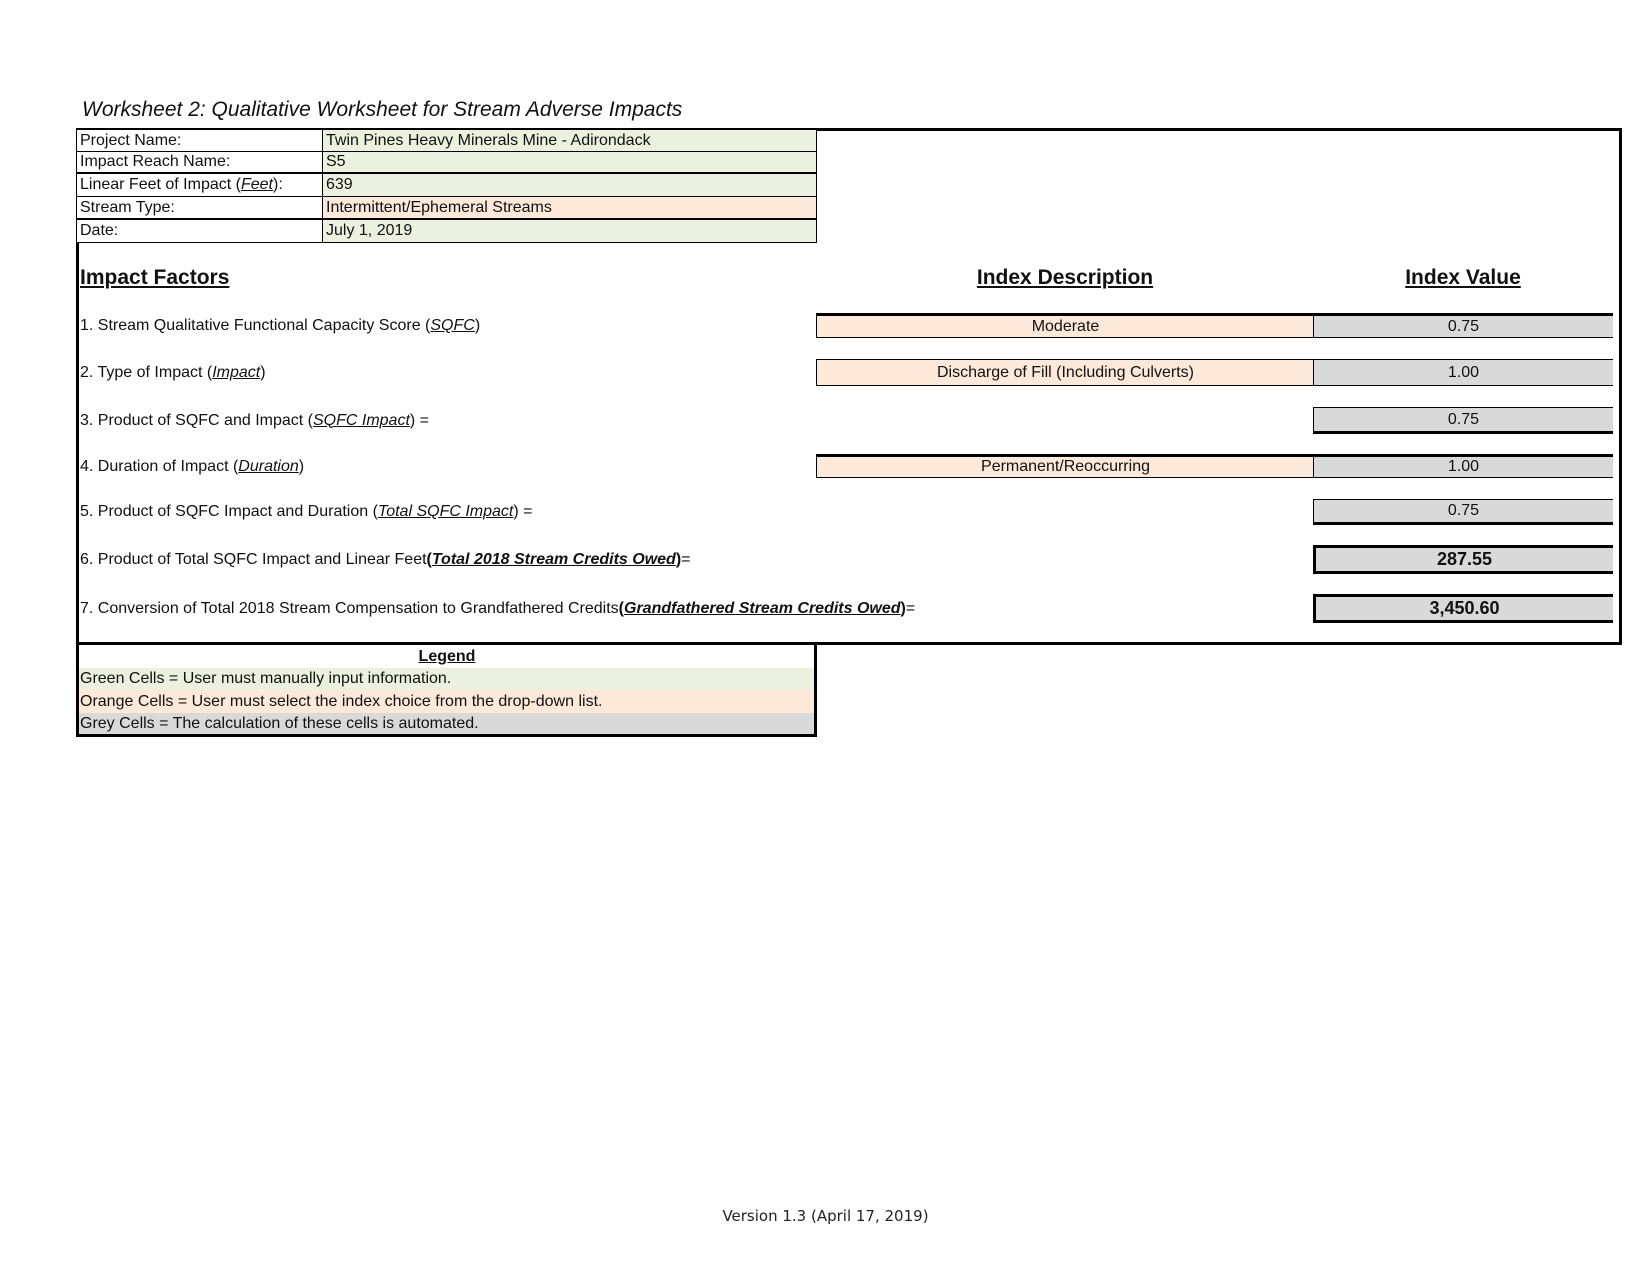  What do you see at coordinates (263, 372) in the screenshot?
I see `factor-2-text-post: )` at bounding box center [263, 372].